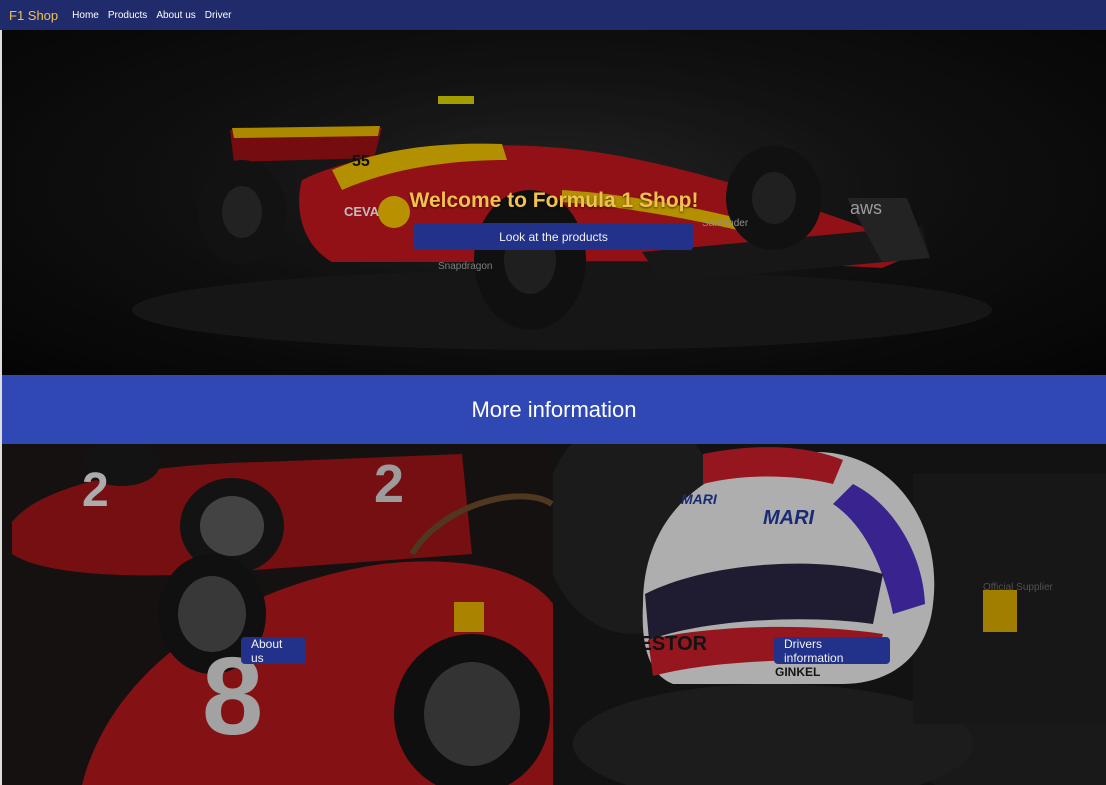 The width and height of the screenshot is (1106, 785). What do you see at coordinates (127, 15) in the screenshot?
I see `nav-link-products: Products` at bounding box center [127, 15].